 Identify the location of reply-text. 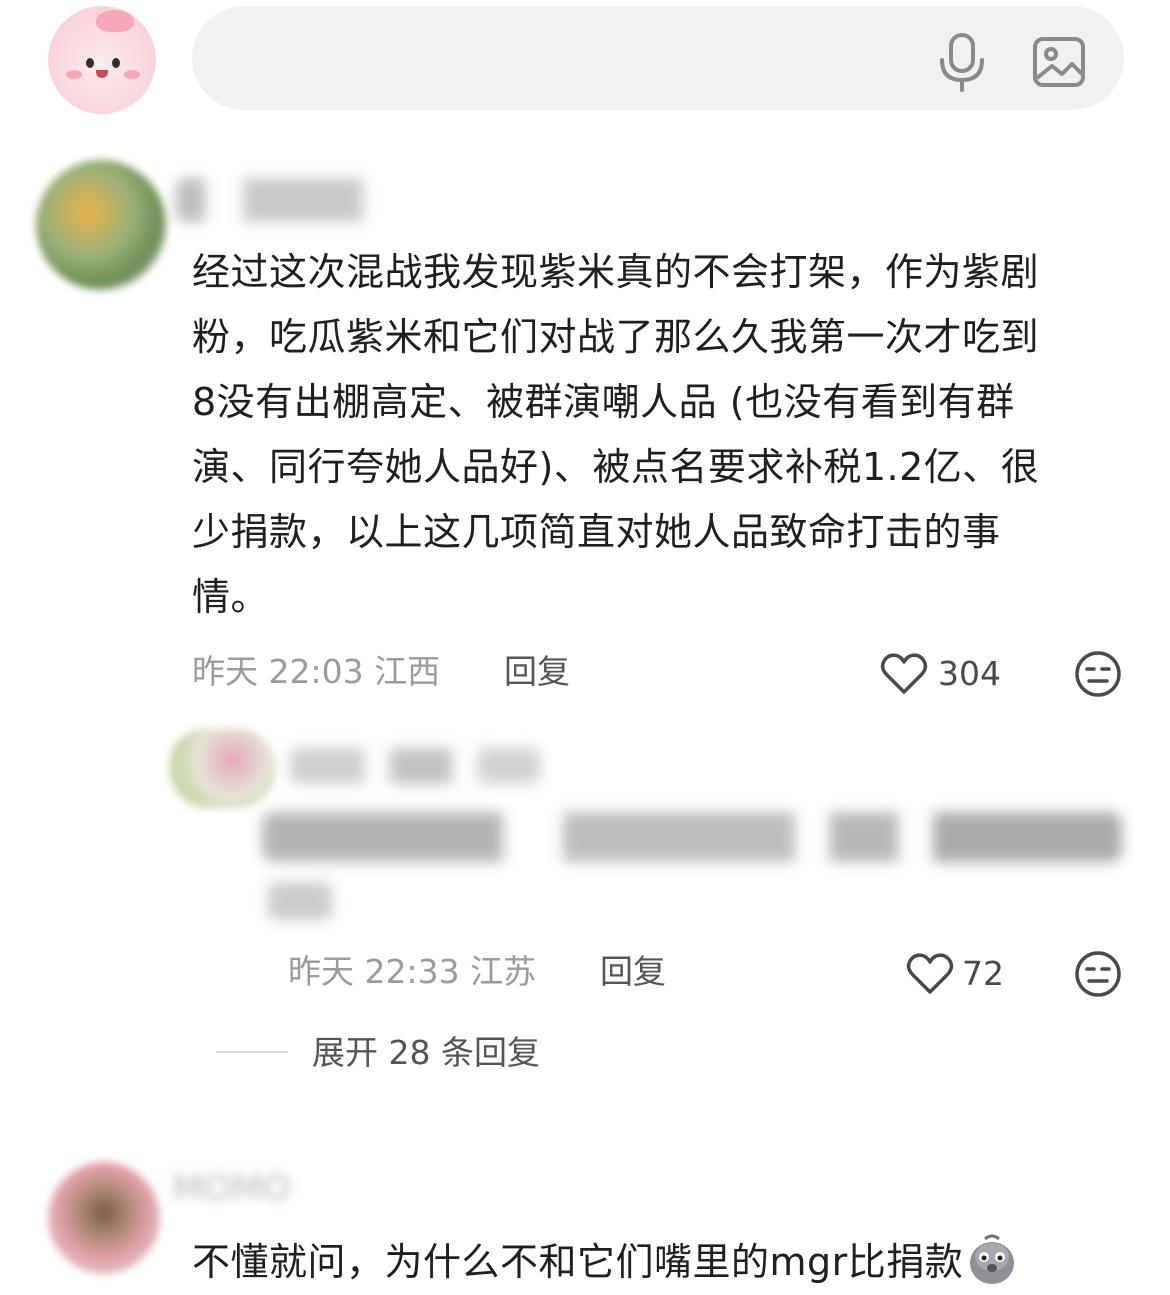
(692, 837).